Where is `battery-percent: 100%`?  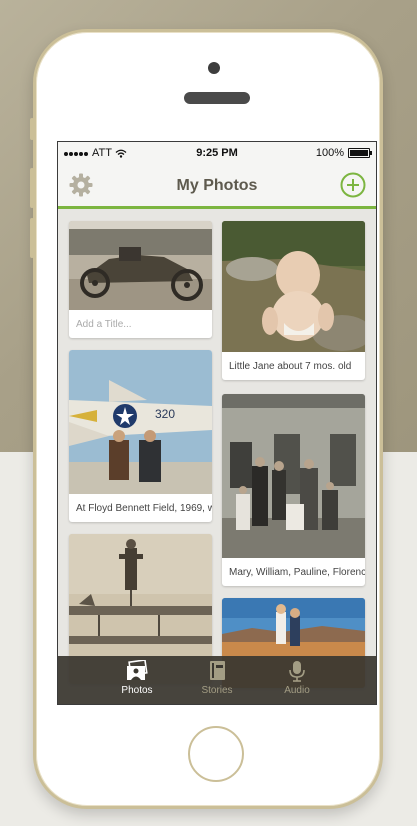 battery-percent: 100% is located at coordinates (329, 153).